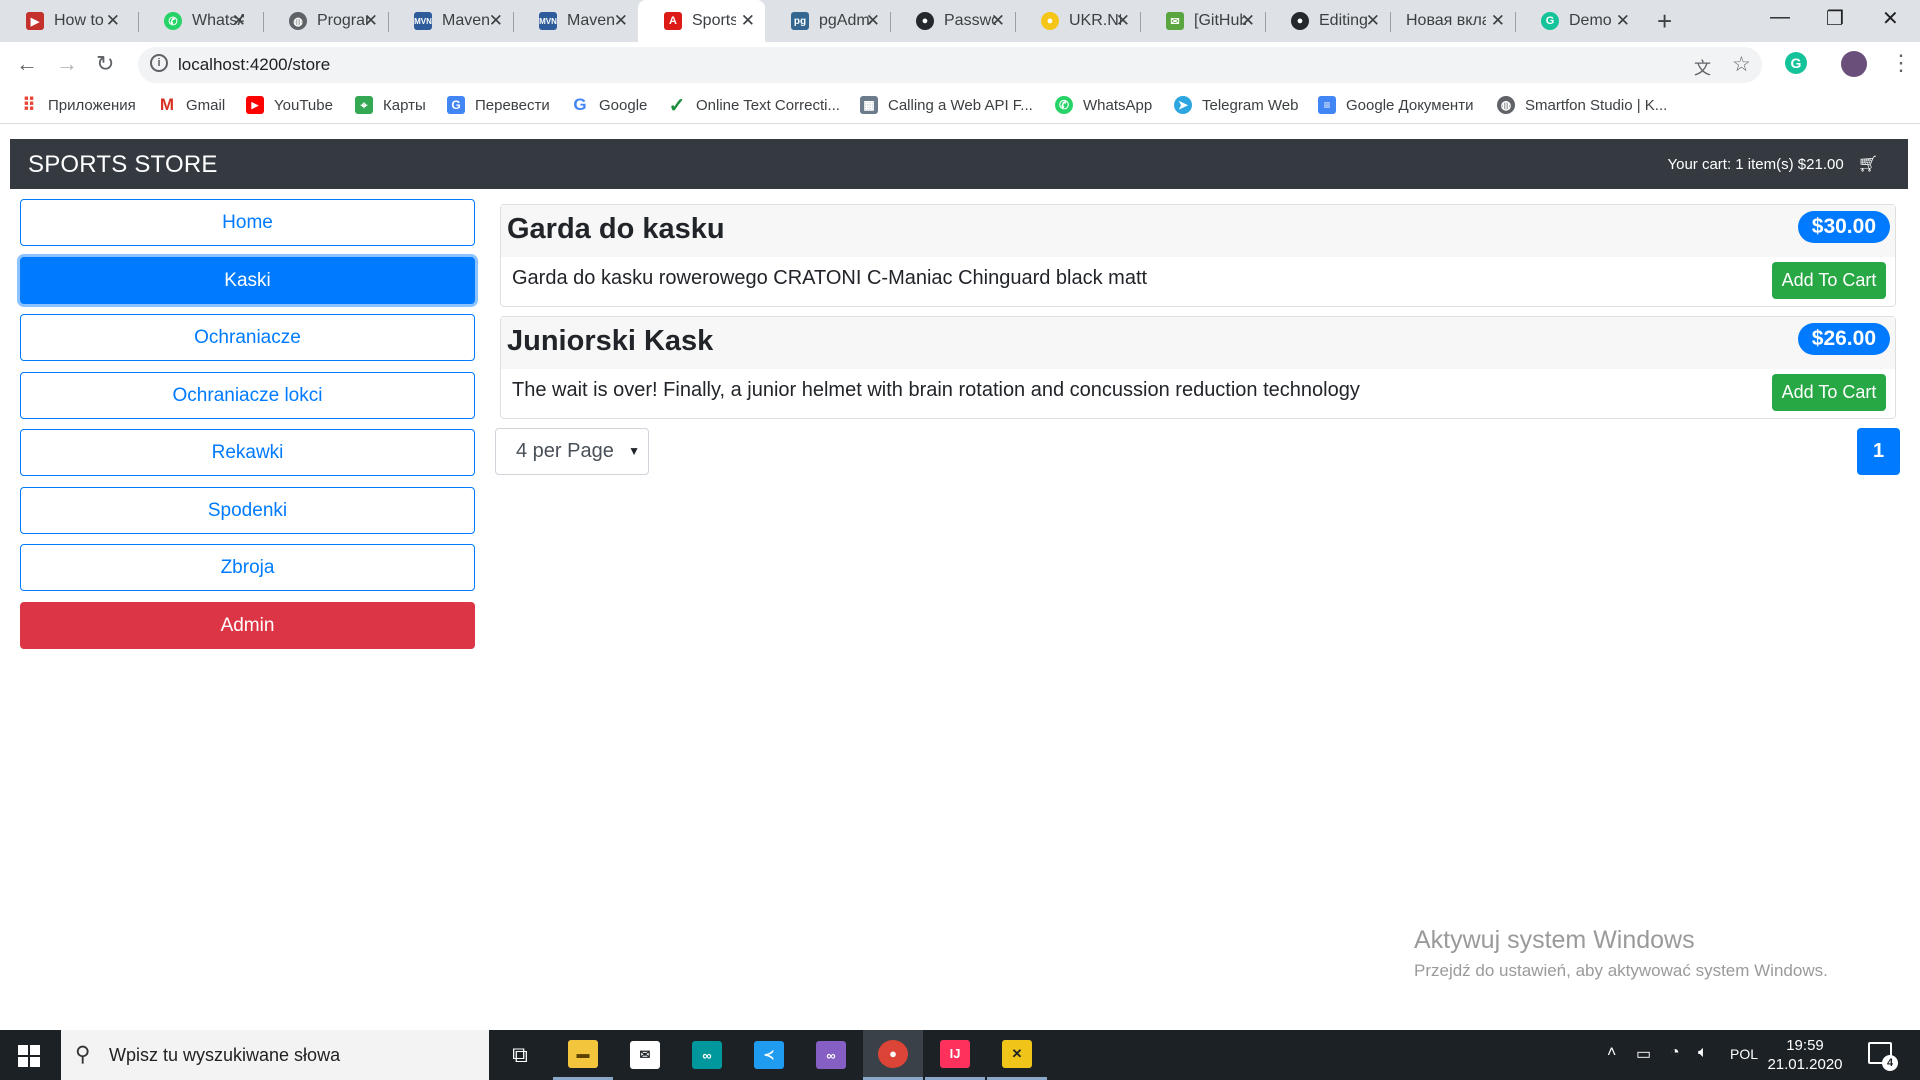 The image size is (1920, 1080). What do you see at coordinates (1878, 451) in the screenshot?
I see `page-1-button: 1` at bounding box center [1878, 451].